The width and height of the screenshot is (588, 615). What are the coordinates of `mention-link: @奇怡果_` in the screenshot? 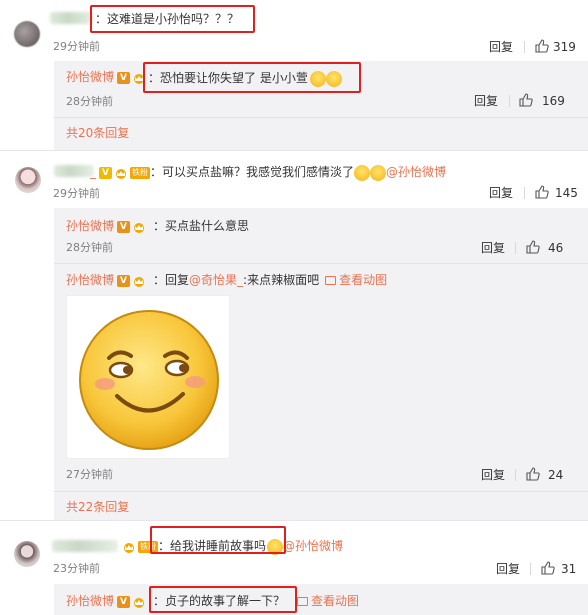 It's located at (216, 280).